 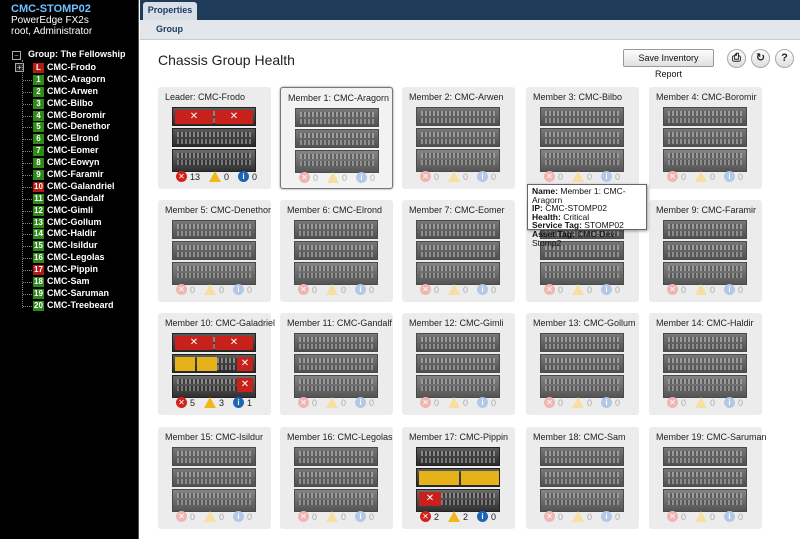 I want to click on chassis-unit-top, so click(x=336, y=342).